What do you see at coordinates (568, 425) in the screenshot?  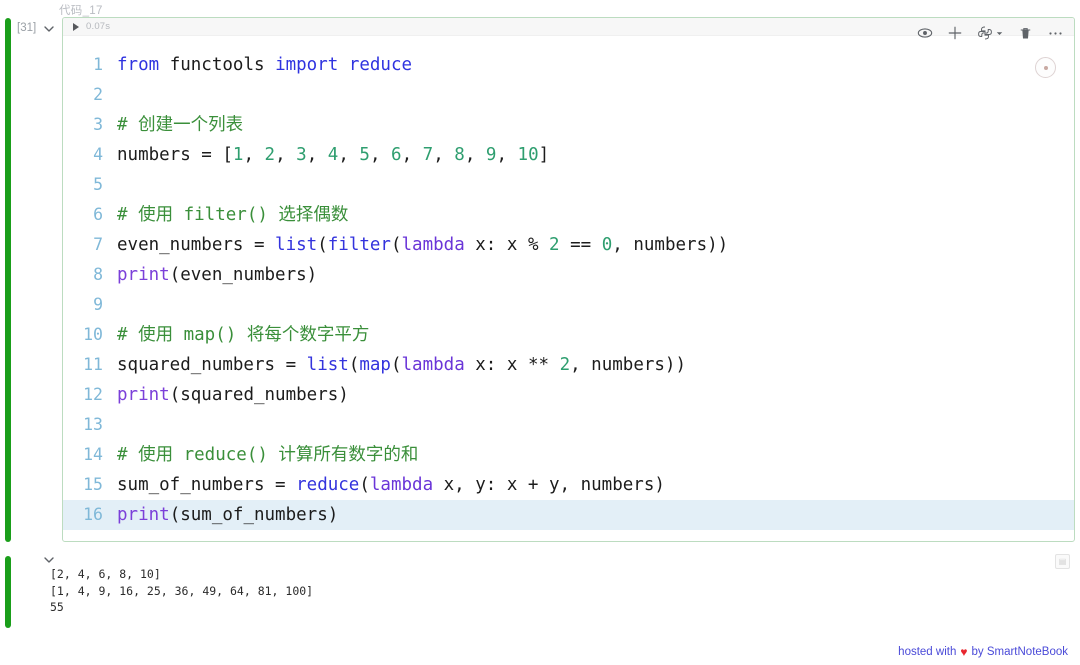 I see `code-line: 13` at bounding box center [568, 425].